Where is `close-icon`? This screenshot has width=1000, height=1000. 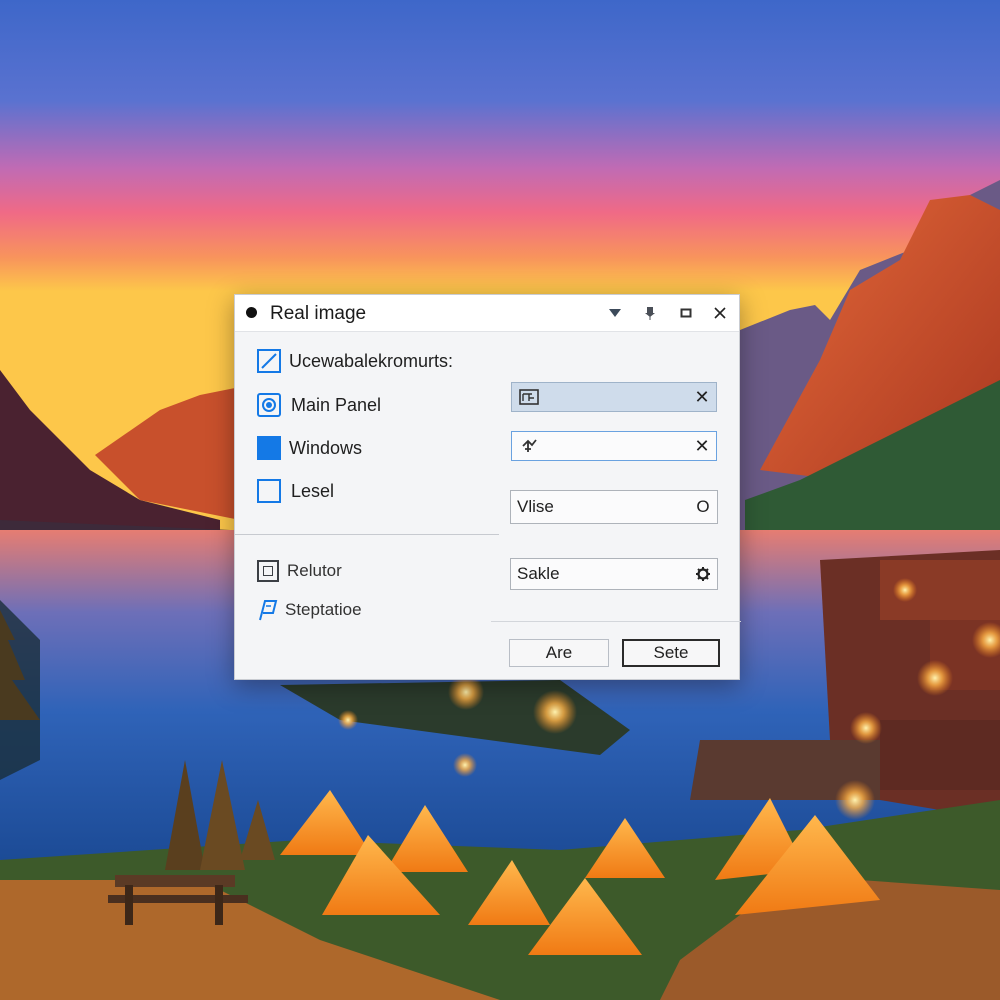
close-icon is located at coordinates (720, 313).